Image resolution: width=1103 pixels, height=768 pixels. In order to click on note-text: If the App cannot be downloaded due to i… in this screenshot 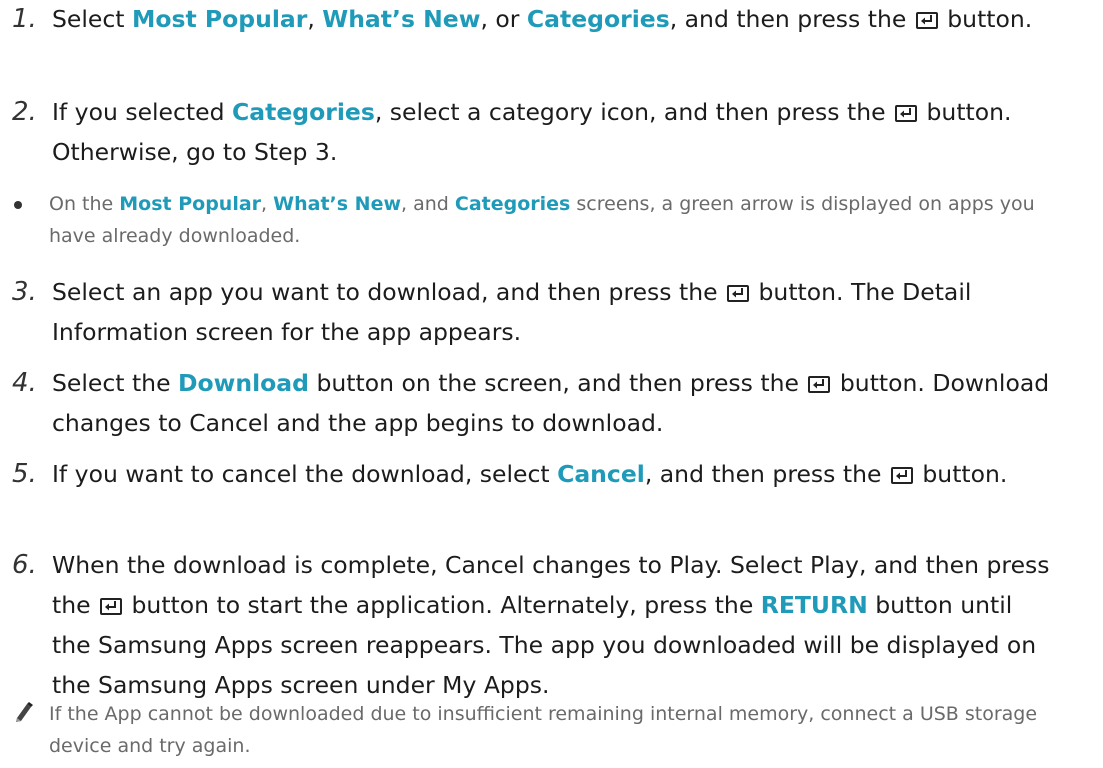, I will do `click(560, 730)`.